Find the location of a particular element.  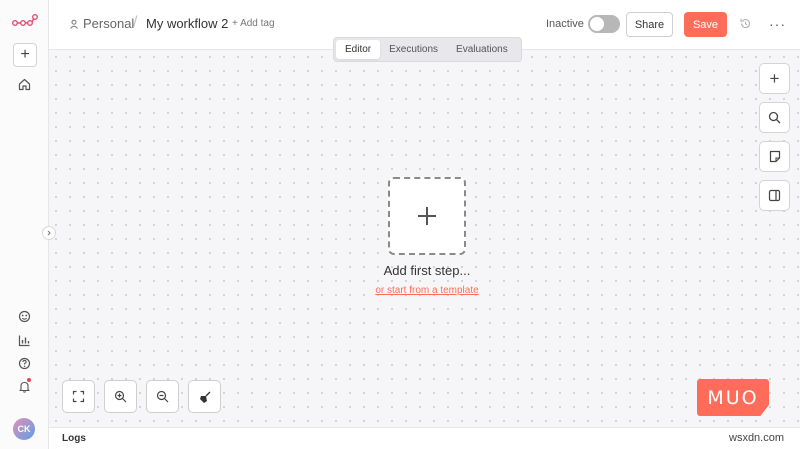

more-options-icon: ··· is located at coordinates (777, 24).